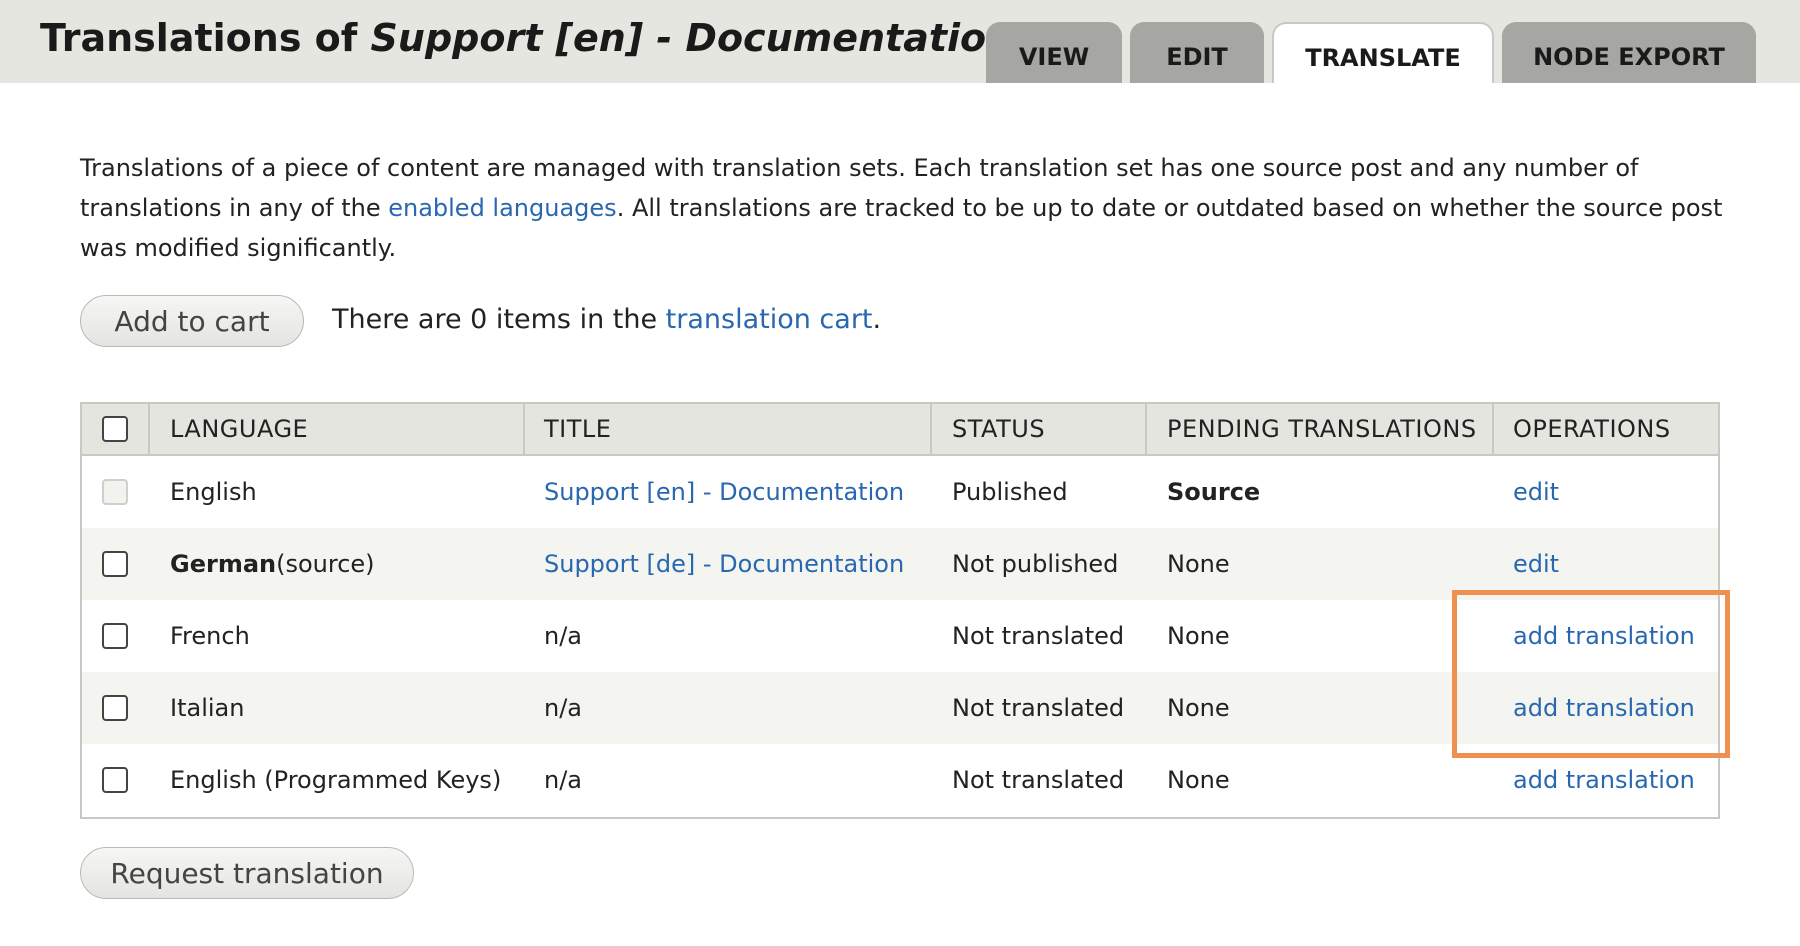  What do you see at coordinates (192, 321) in the screenshot?
I see `add-to-cart-button: Add to cart` at bounding box center [192, 321].